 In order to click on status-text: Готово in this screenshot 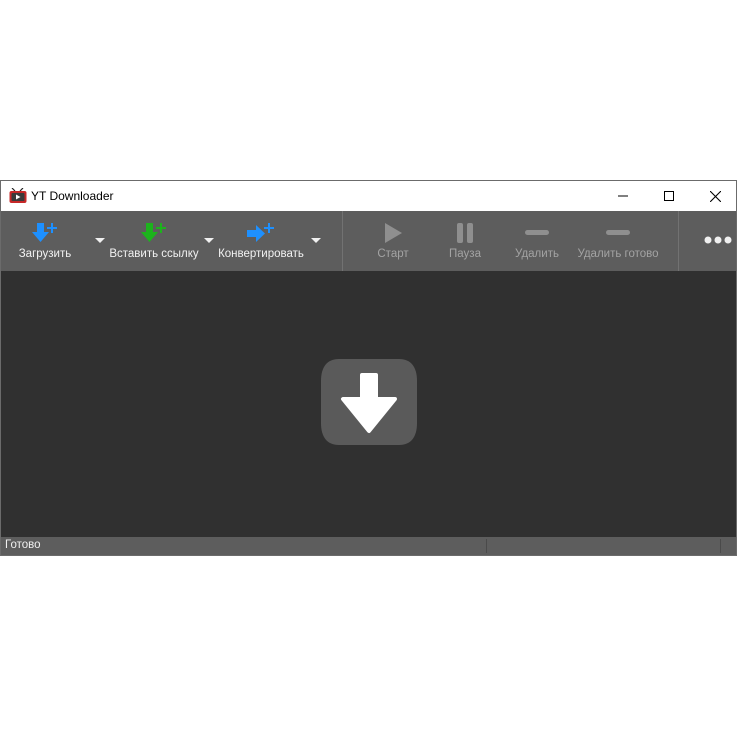, I will do `click(23, 545)`.